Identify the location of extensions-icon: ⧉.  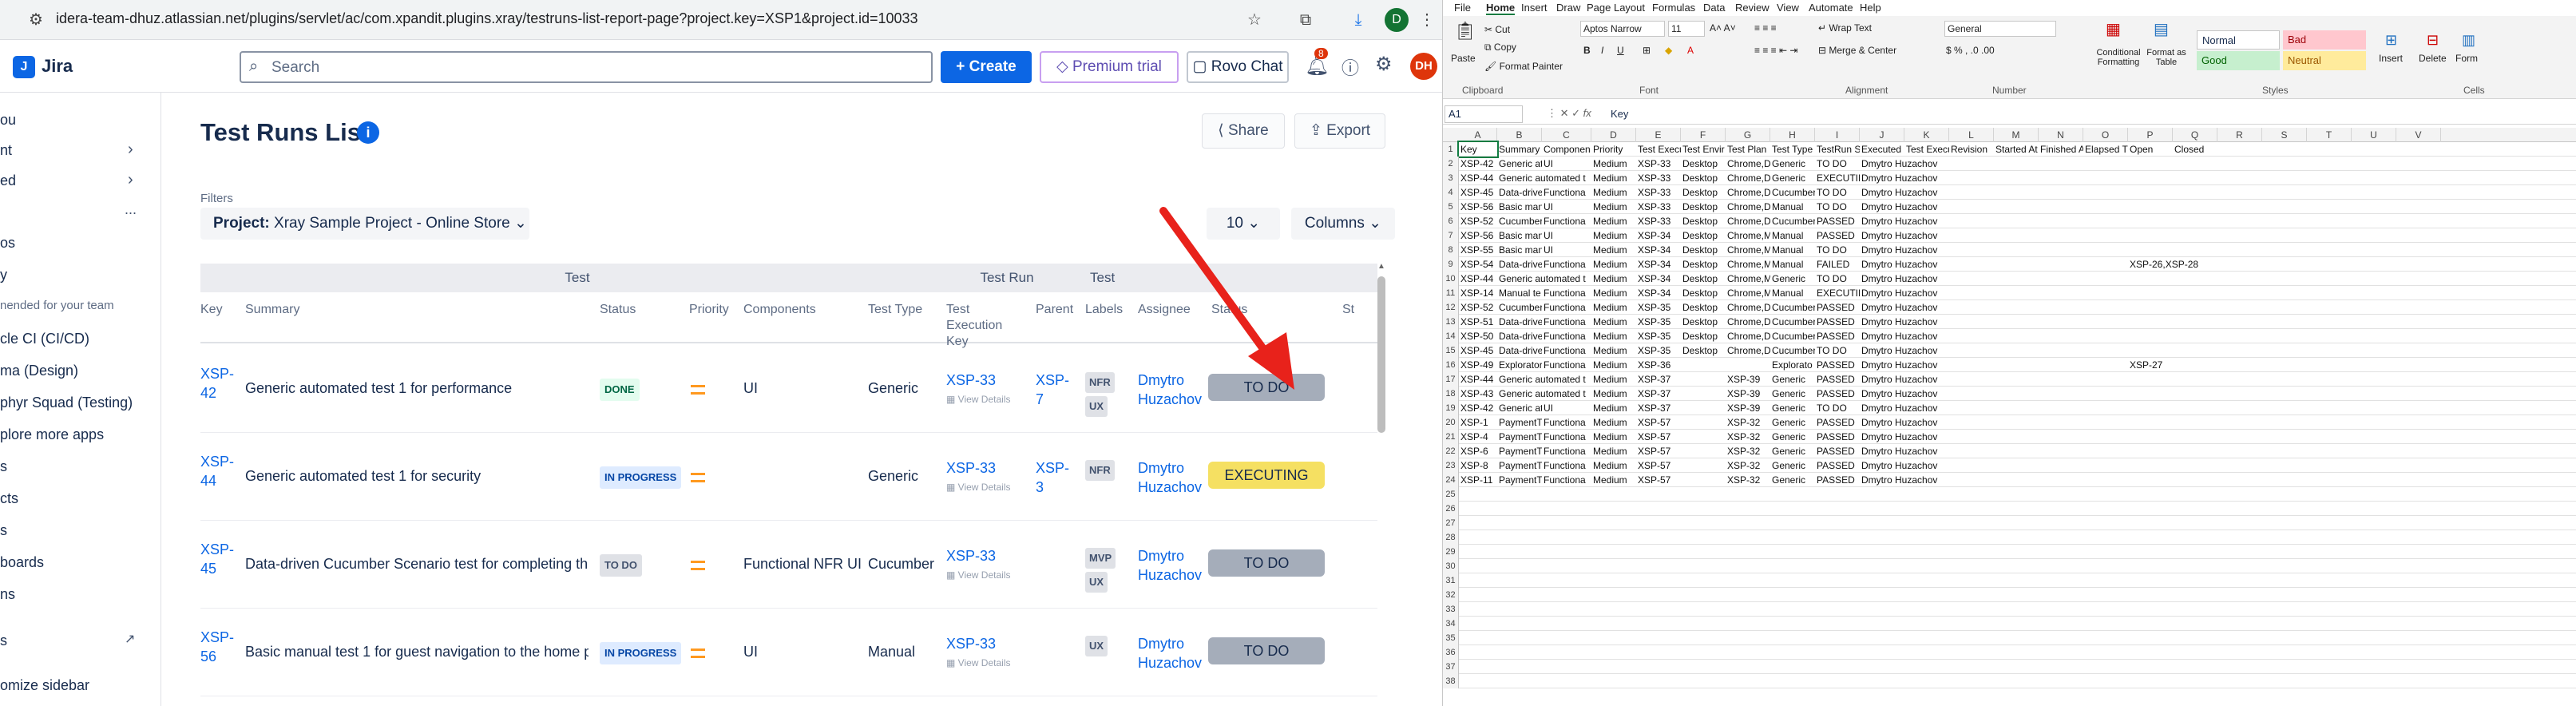
(1306, 20).